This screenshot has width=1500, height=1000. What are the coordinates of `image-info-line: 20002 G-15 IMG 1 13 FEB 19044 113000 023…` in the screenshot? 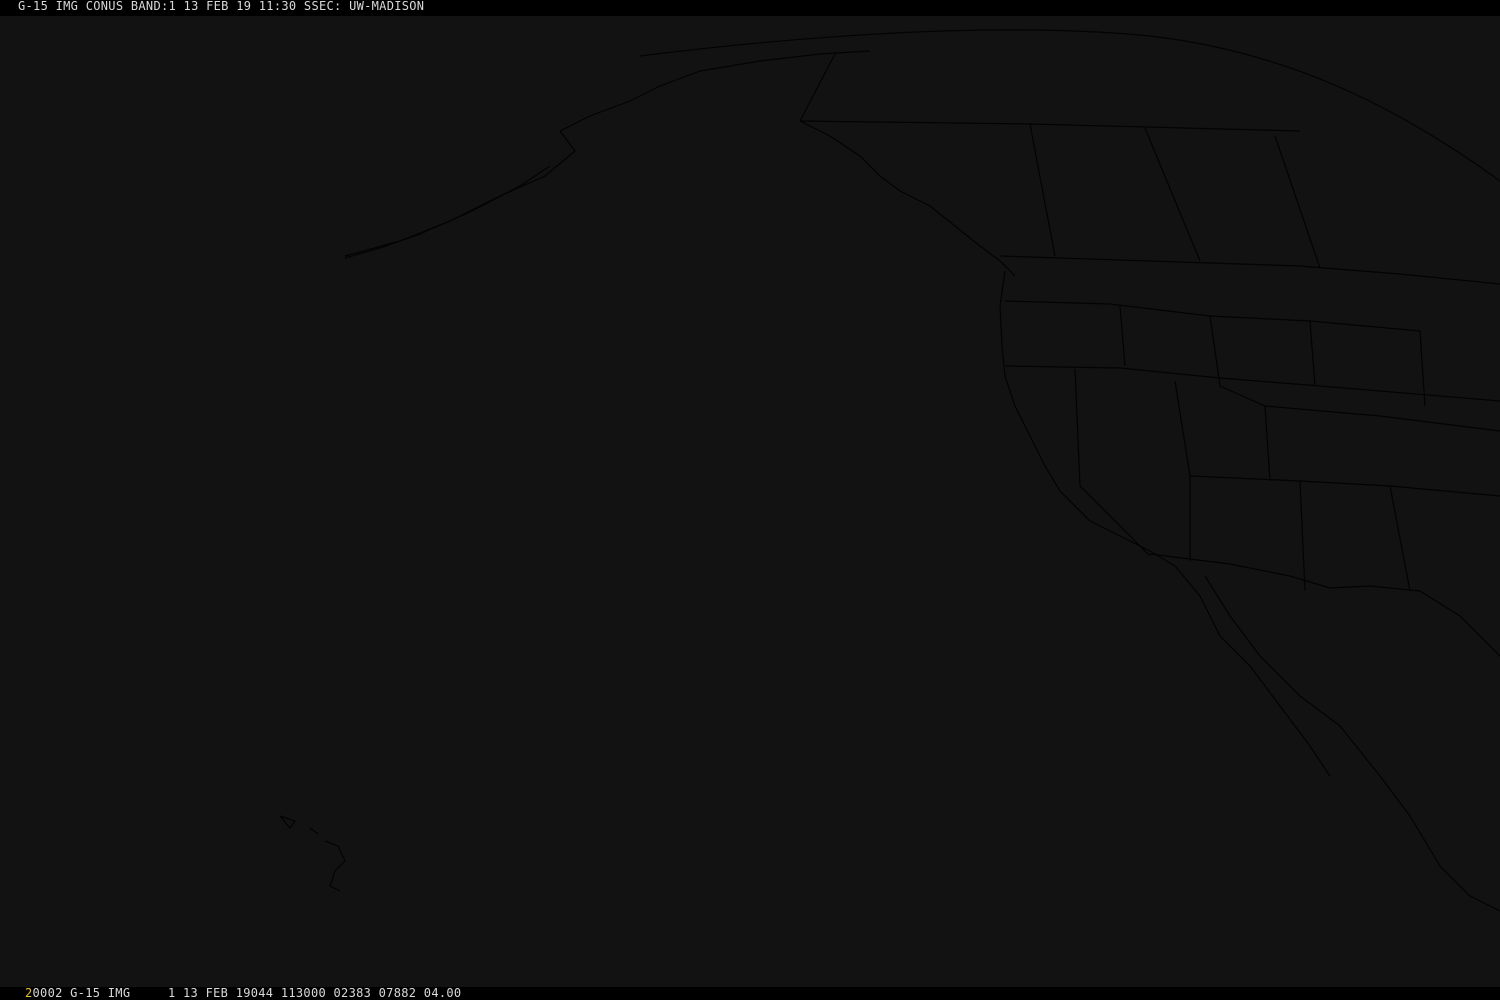 It's located at (243, 993).